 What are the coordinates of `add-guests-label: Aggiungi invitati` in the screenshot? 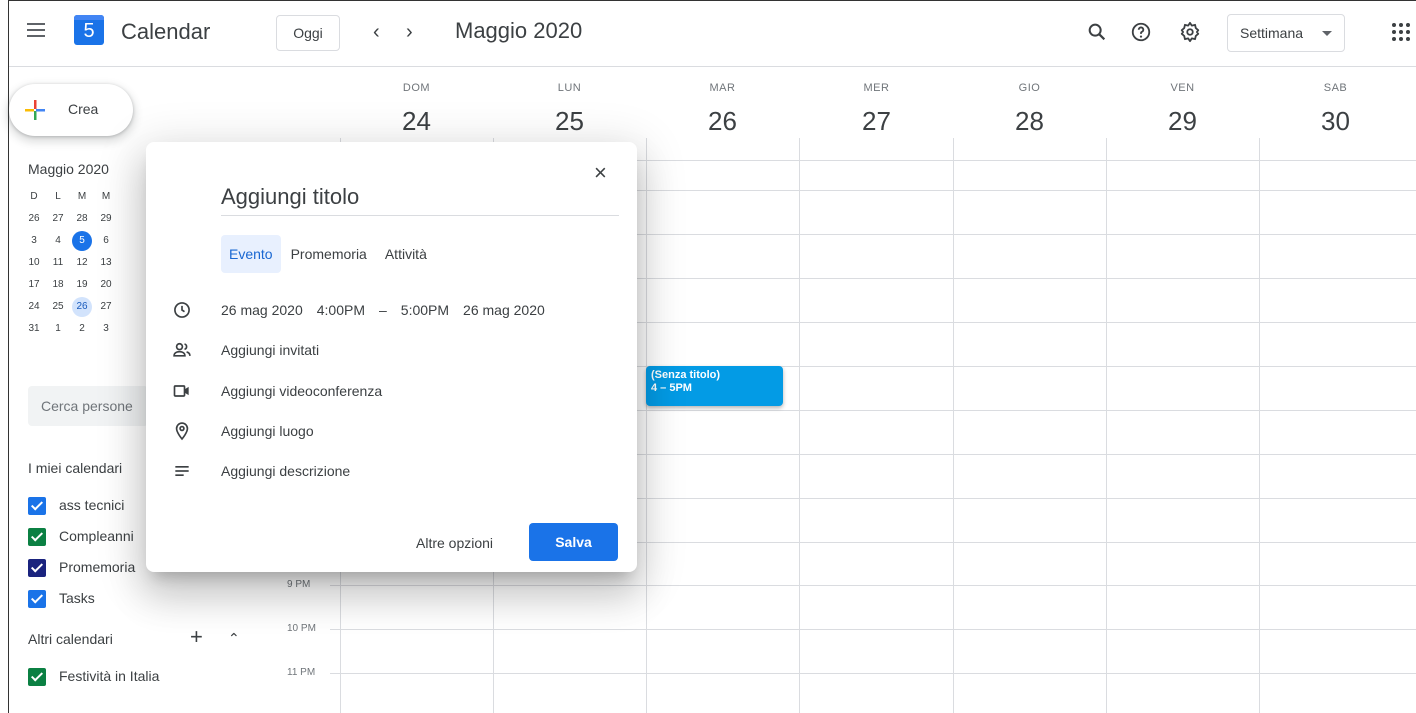 It's located at (270, 350).